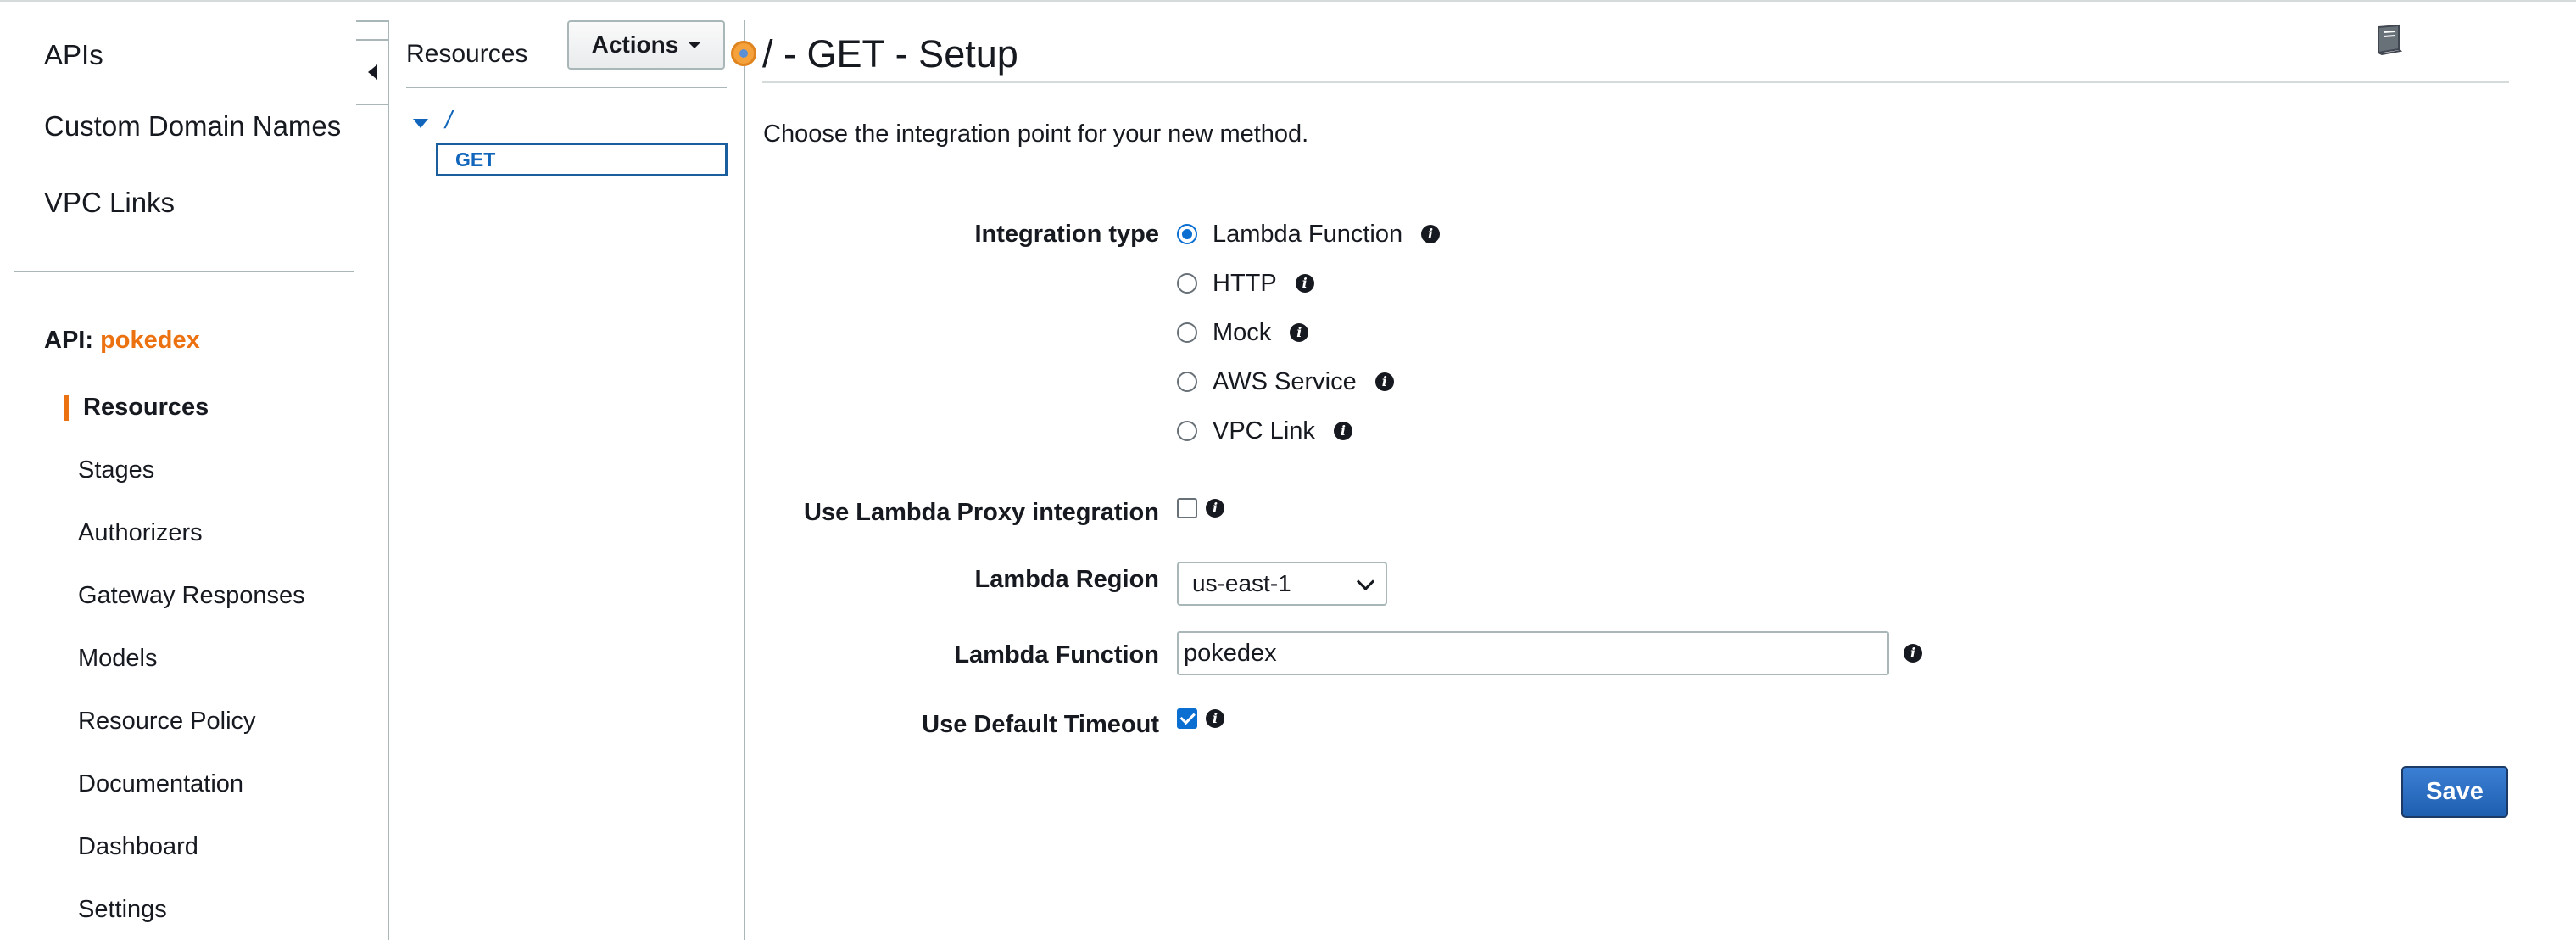  I want to click on lambda-function-label: Lambda Function, so click(1056, 655).